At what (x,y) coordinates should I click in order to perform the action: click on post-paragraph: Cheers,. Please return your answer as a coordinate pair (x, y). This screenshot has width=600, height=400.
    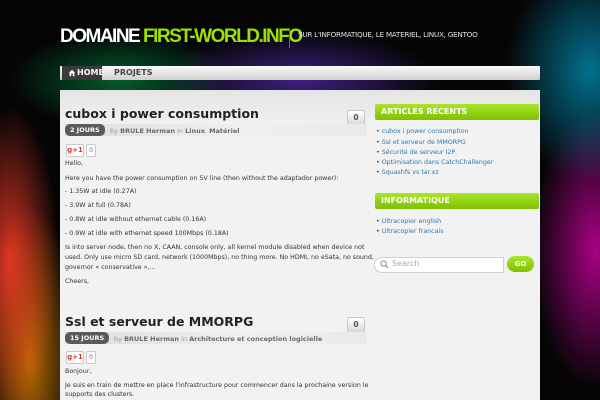
    Looking at the image, I should click on (77, 281).